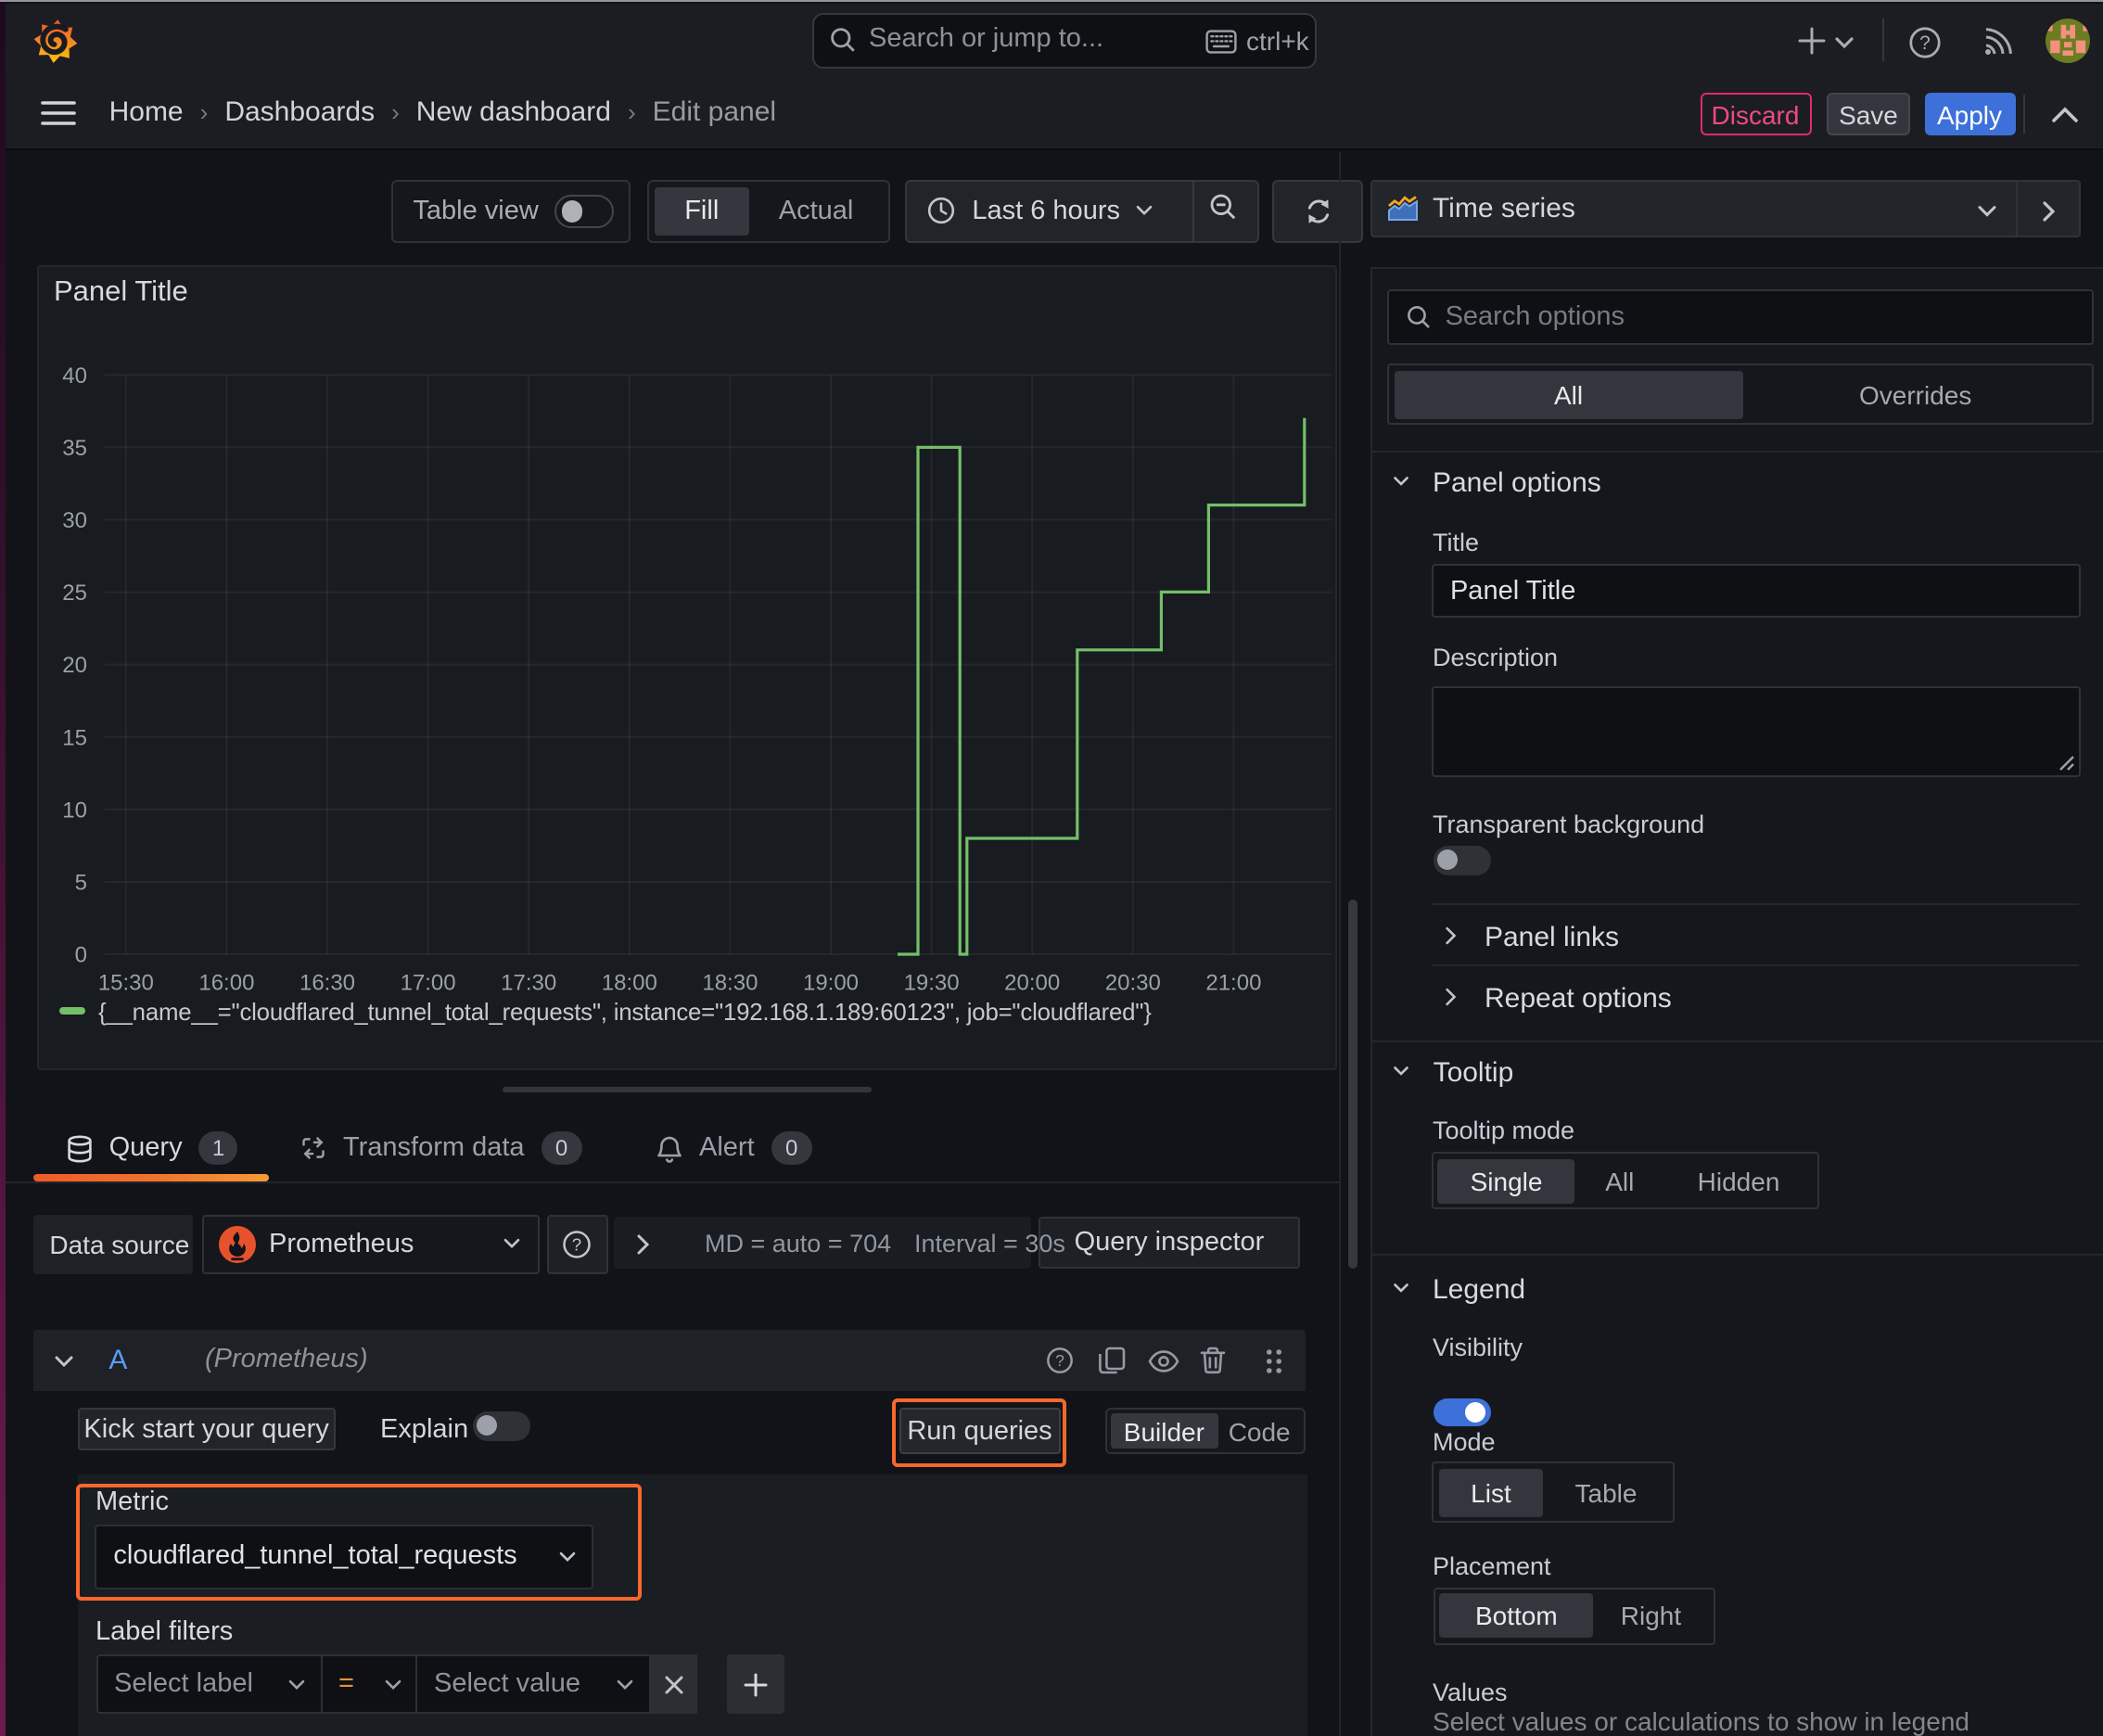 The width and height of the screenshot is (2103, 1736). What do you see at coordinates (74, 809) in the screenshot?
I see `svg-text: 10` at bounding box center [74, 809].